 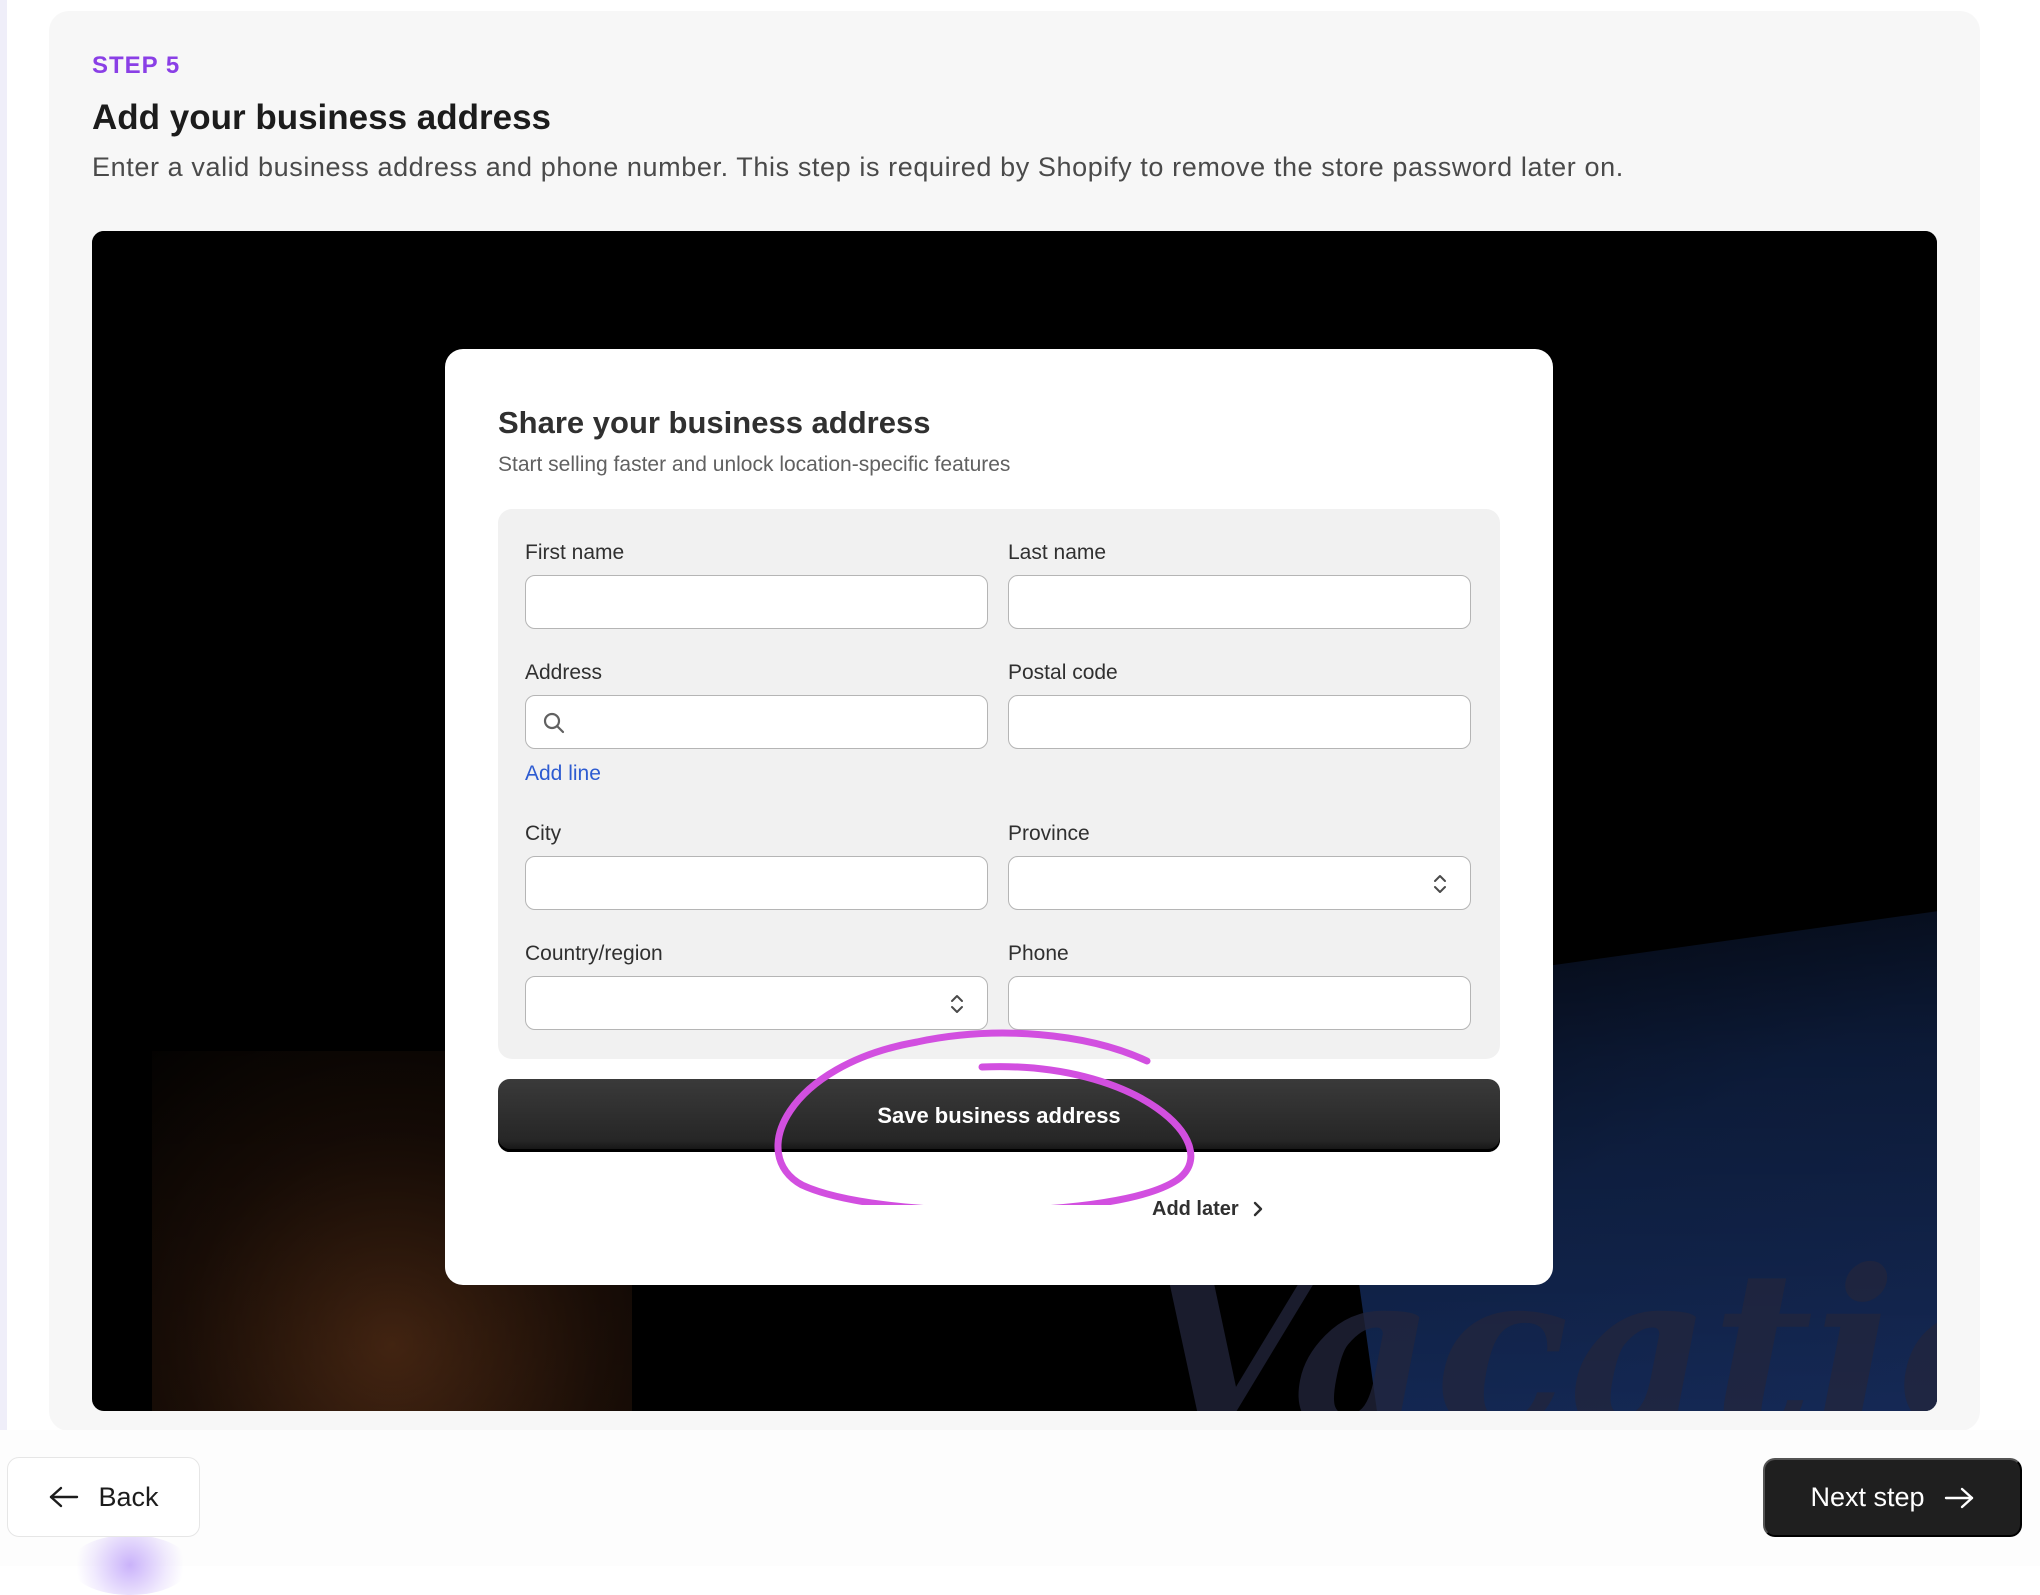 What do you see at coordinates (1958, 1497) in the screenshot?
I see `arrow-right-icon` at bounding box center [1958, 1497].